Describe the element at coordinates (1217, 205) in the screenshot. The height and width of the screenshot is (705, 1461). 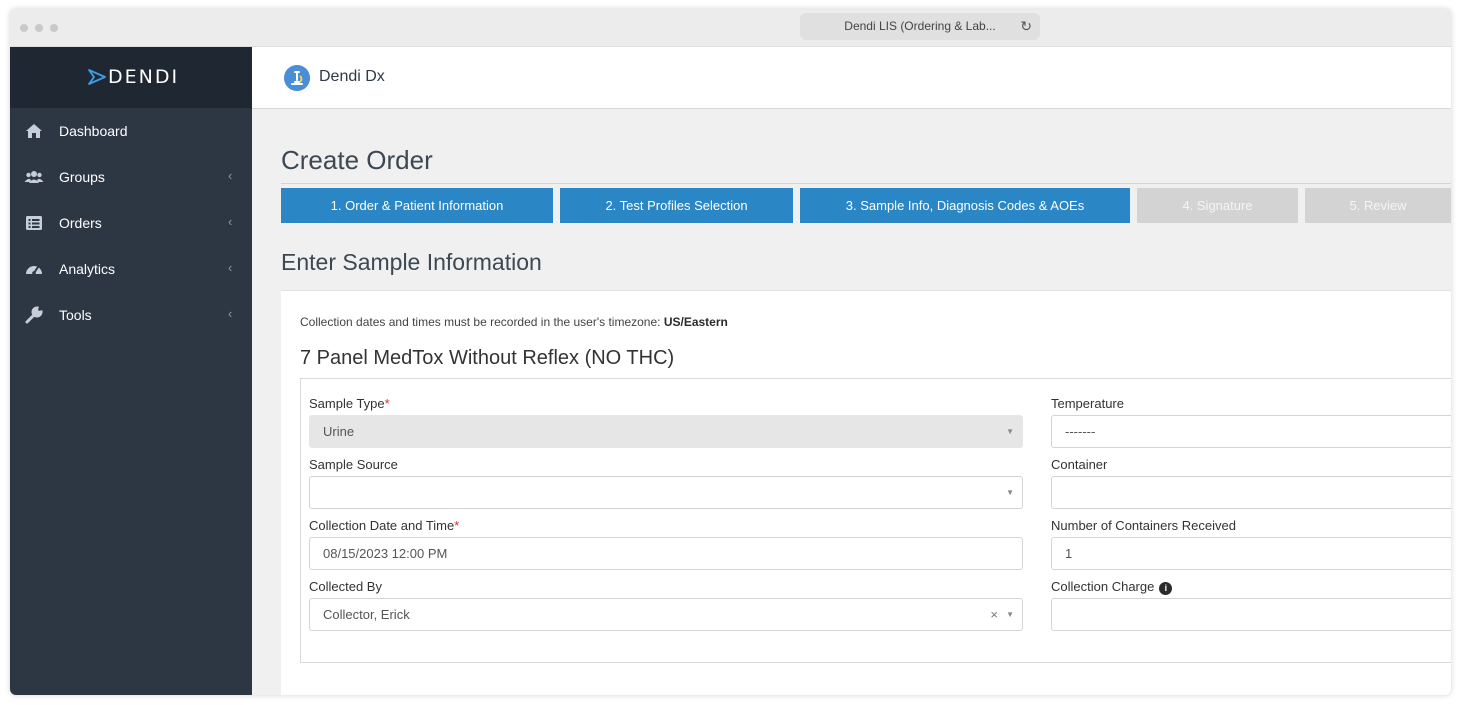
I see `step-signature: 4. Signature` at that location.